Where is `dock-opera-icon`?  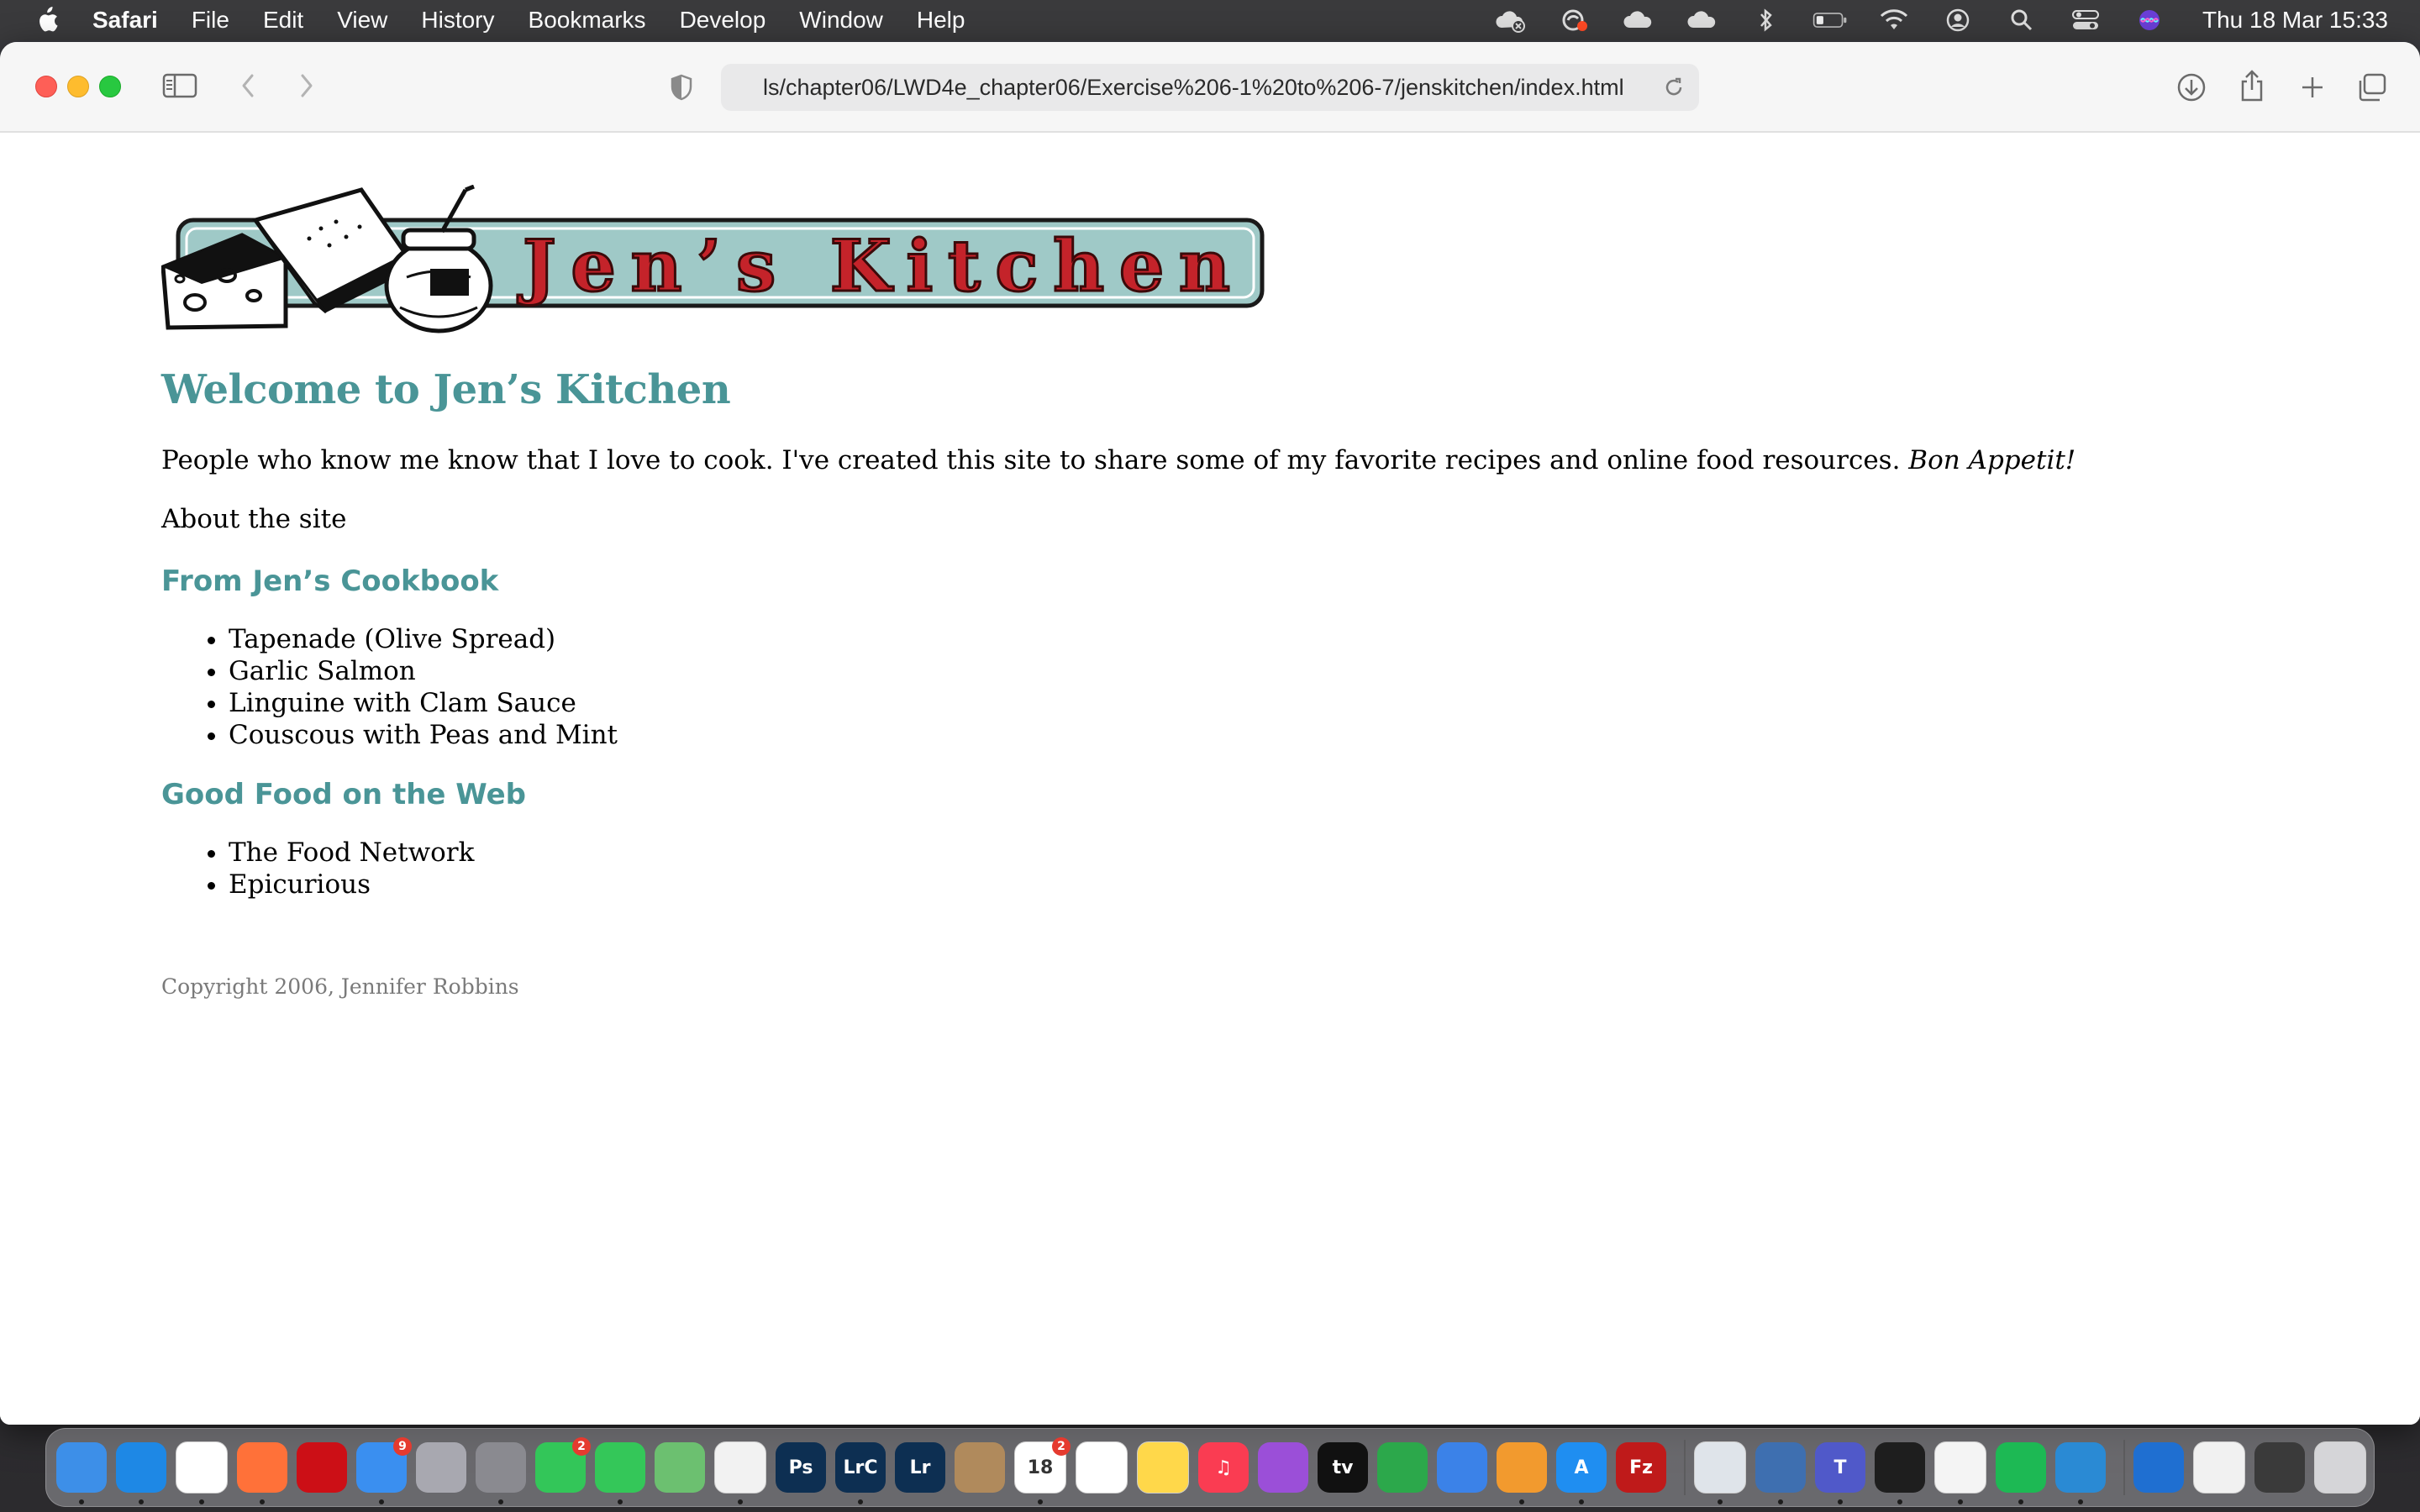
dock-opera-icon is located at coordinates (322, 1467).